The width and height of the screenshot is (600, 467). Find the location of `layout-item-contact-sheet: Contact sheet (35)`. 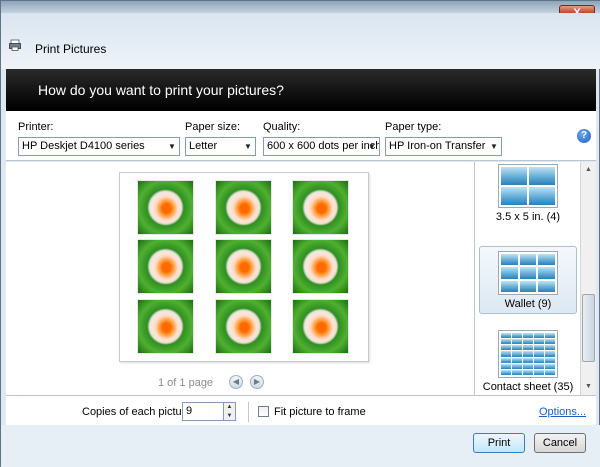

layout-item-contact-sheet: Contact sheet (35) is located at coordinates (528, 362).